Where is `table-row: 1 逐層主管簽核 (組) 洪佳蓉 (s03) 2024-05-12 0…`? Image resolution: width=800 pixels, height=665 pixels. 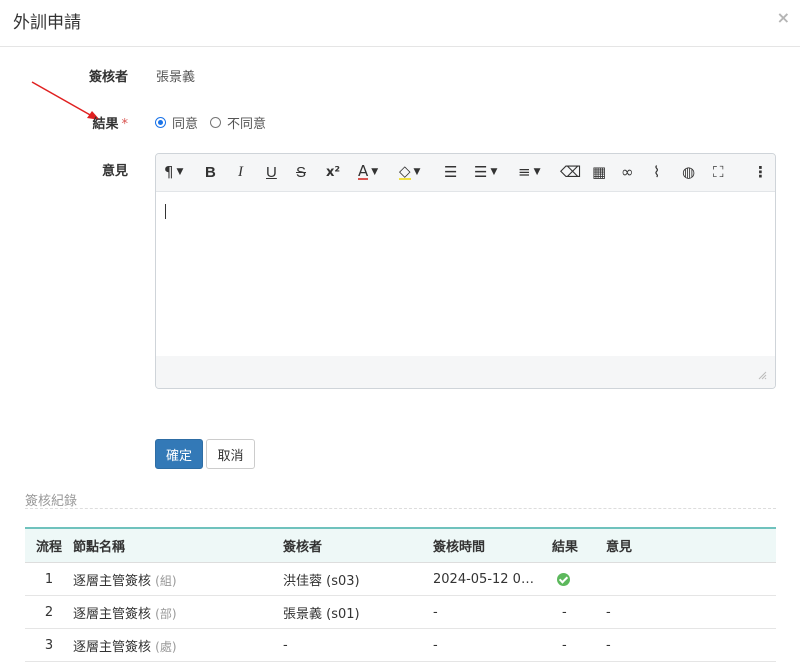 table-row: 1 逐層主管簽核 (組) 洪佳蓉 (s03) 2024-05-12 0… is located at coordinates (400, 579).